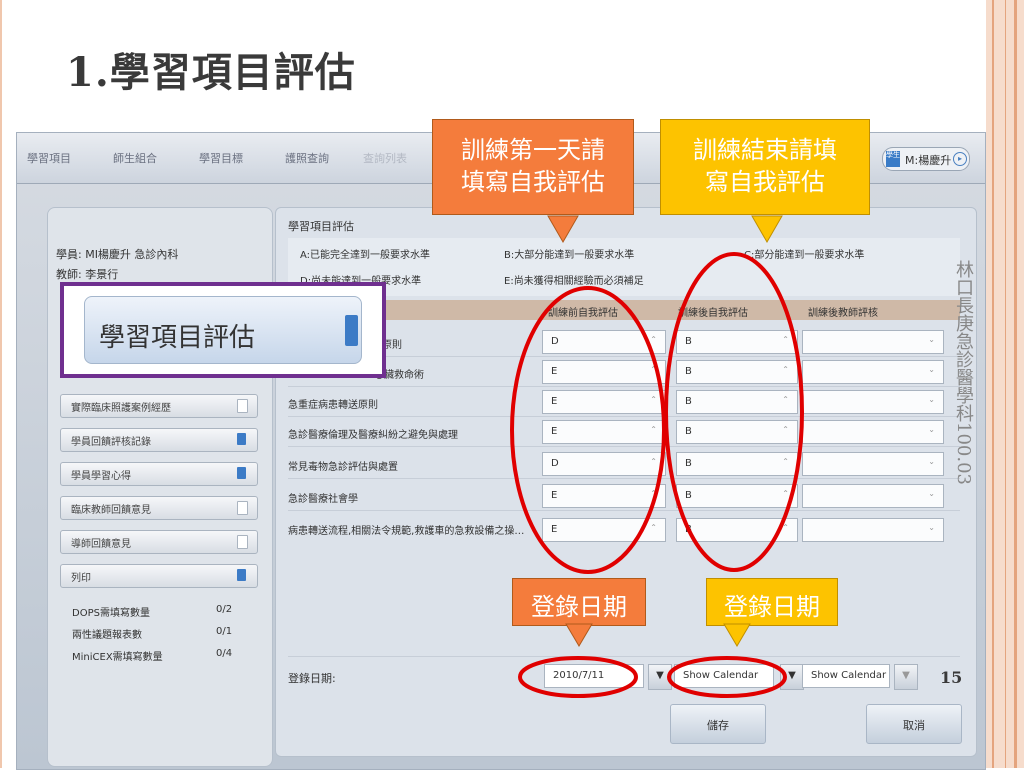  I want to click on user-menu: 學生 M:楊慶升 ▸, so click(926, 159).